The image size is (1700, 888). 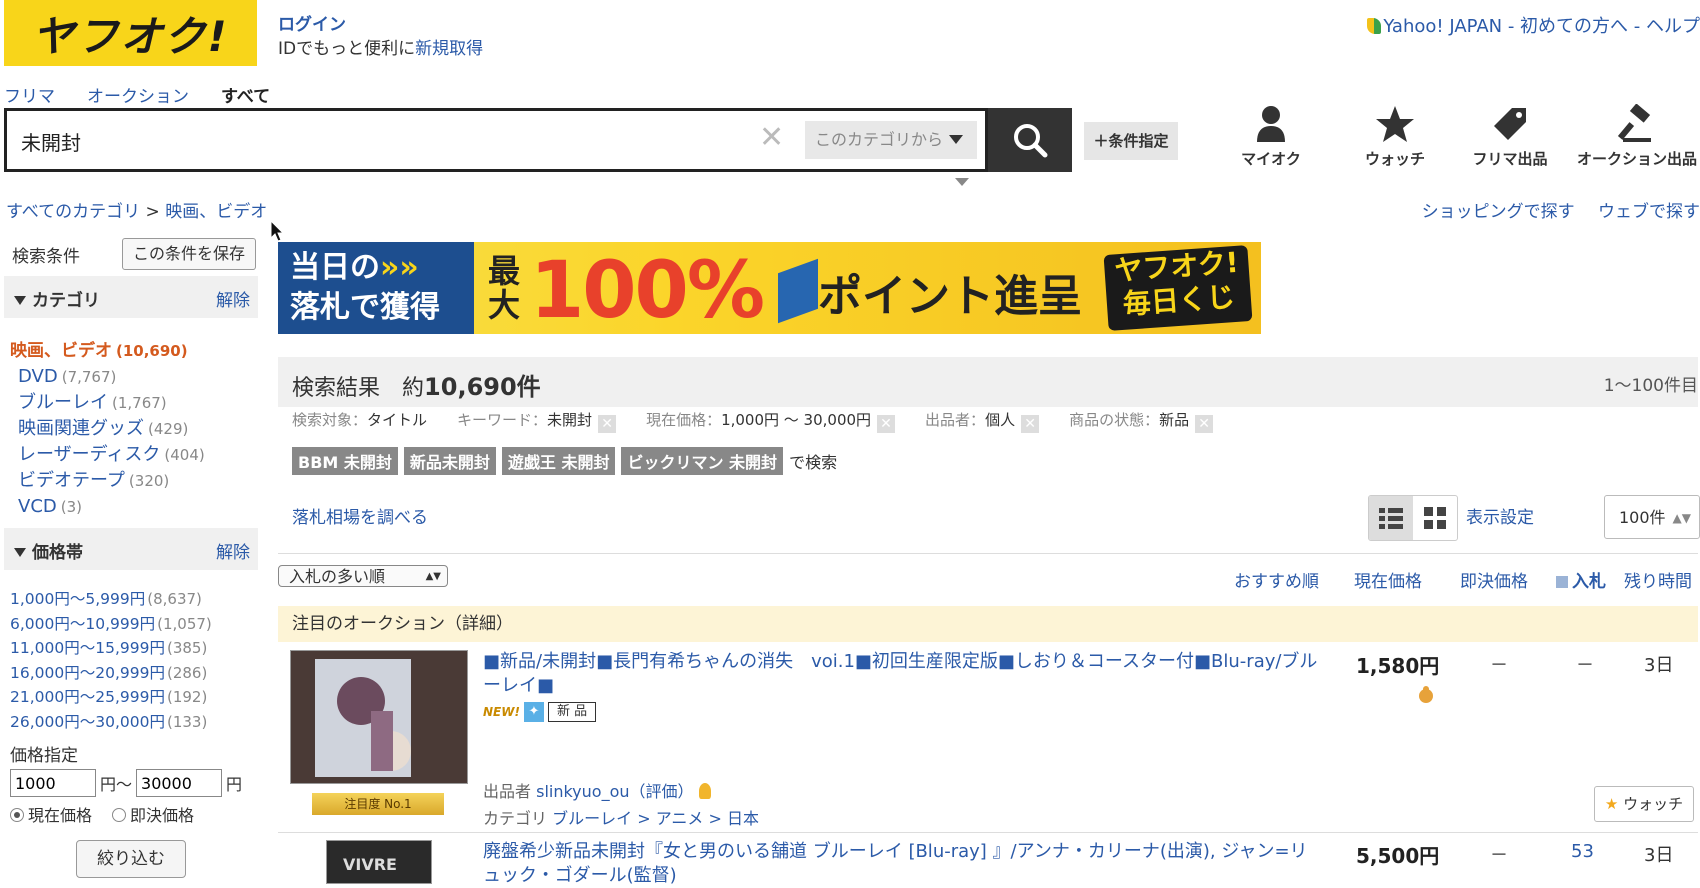 I want to click on seller-rating-link: （評価）, so click(x=662, y=791).